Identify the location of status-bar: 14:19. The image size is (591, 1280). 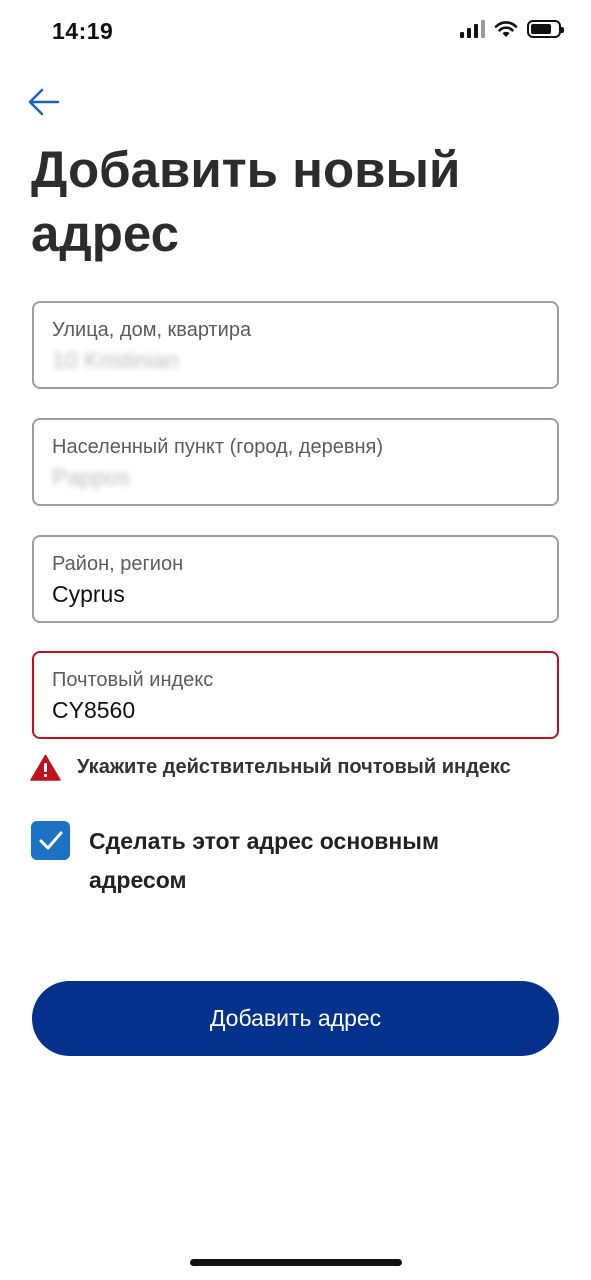
(295, 32).